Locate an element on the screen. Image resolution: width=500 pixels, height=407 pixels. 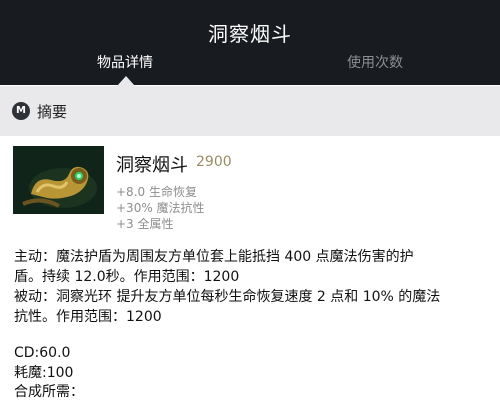
cooldown-text: CD:60.0 is located at coordinates (42, 353).